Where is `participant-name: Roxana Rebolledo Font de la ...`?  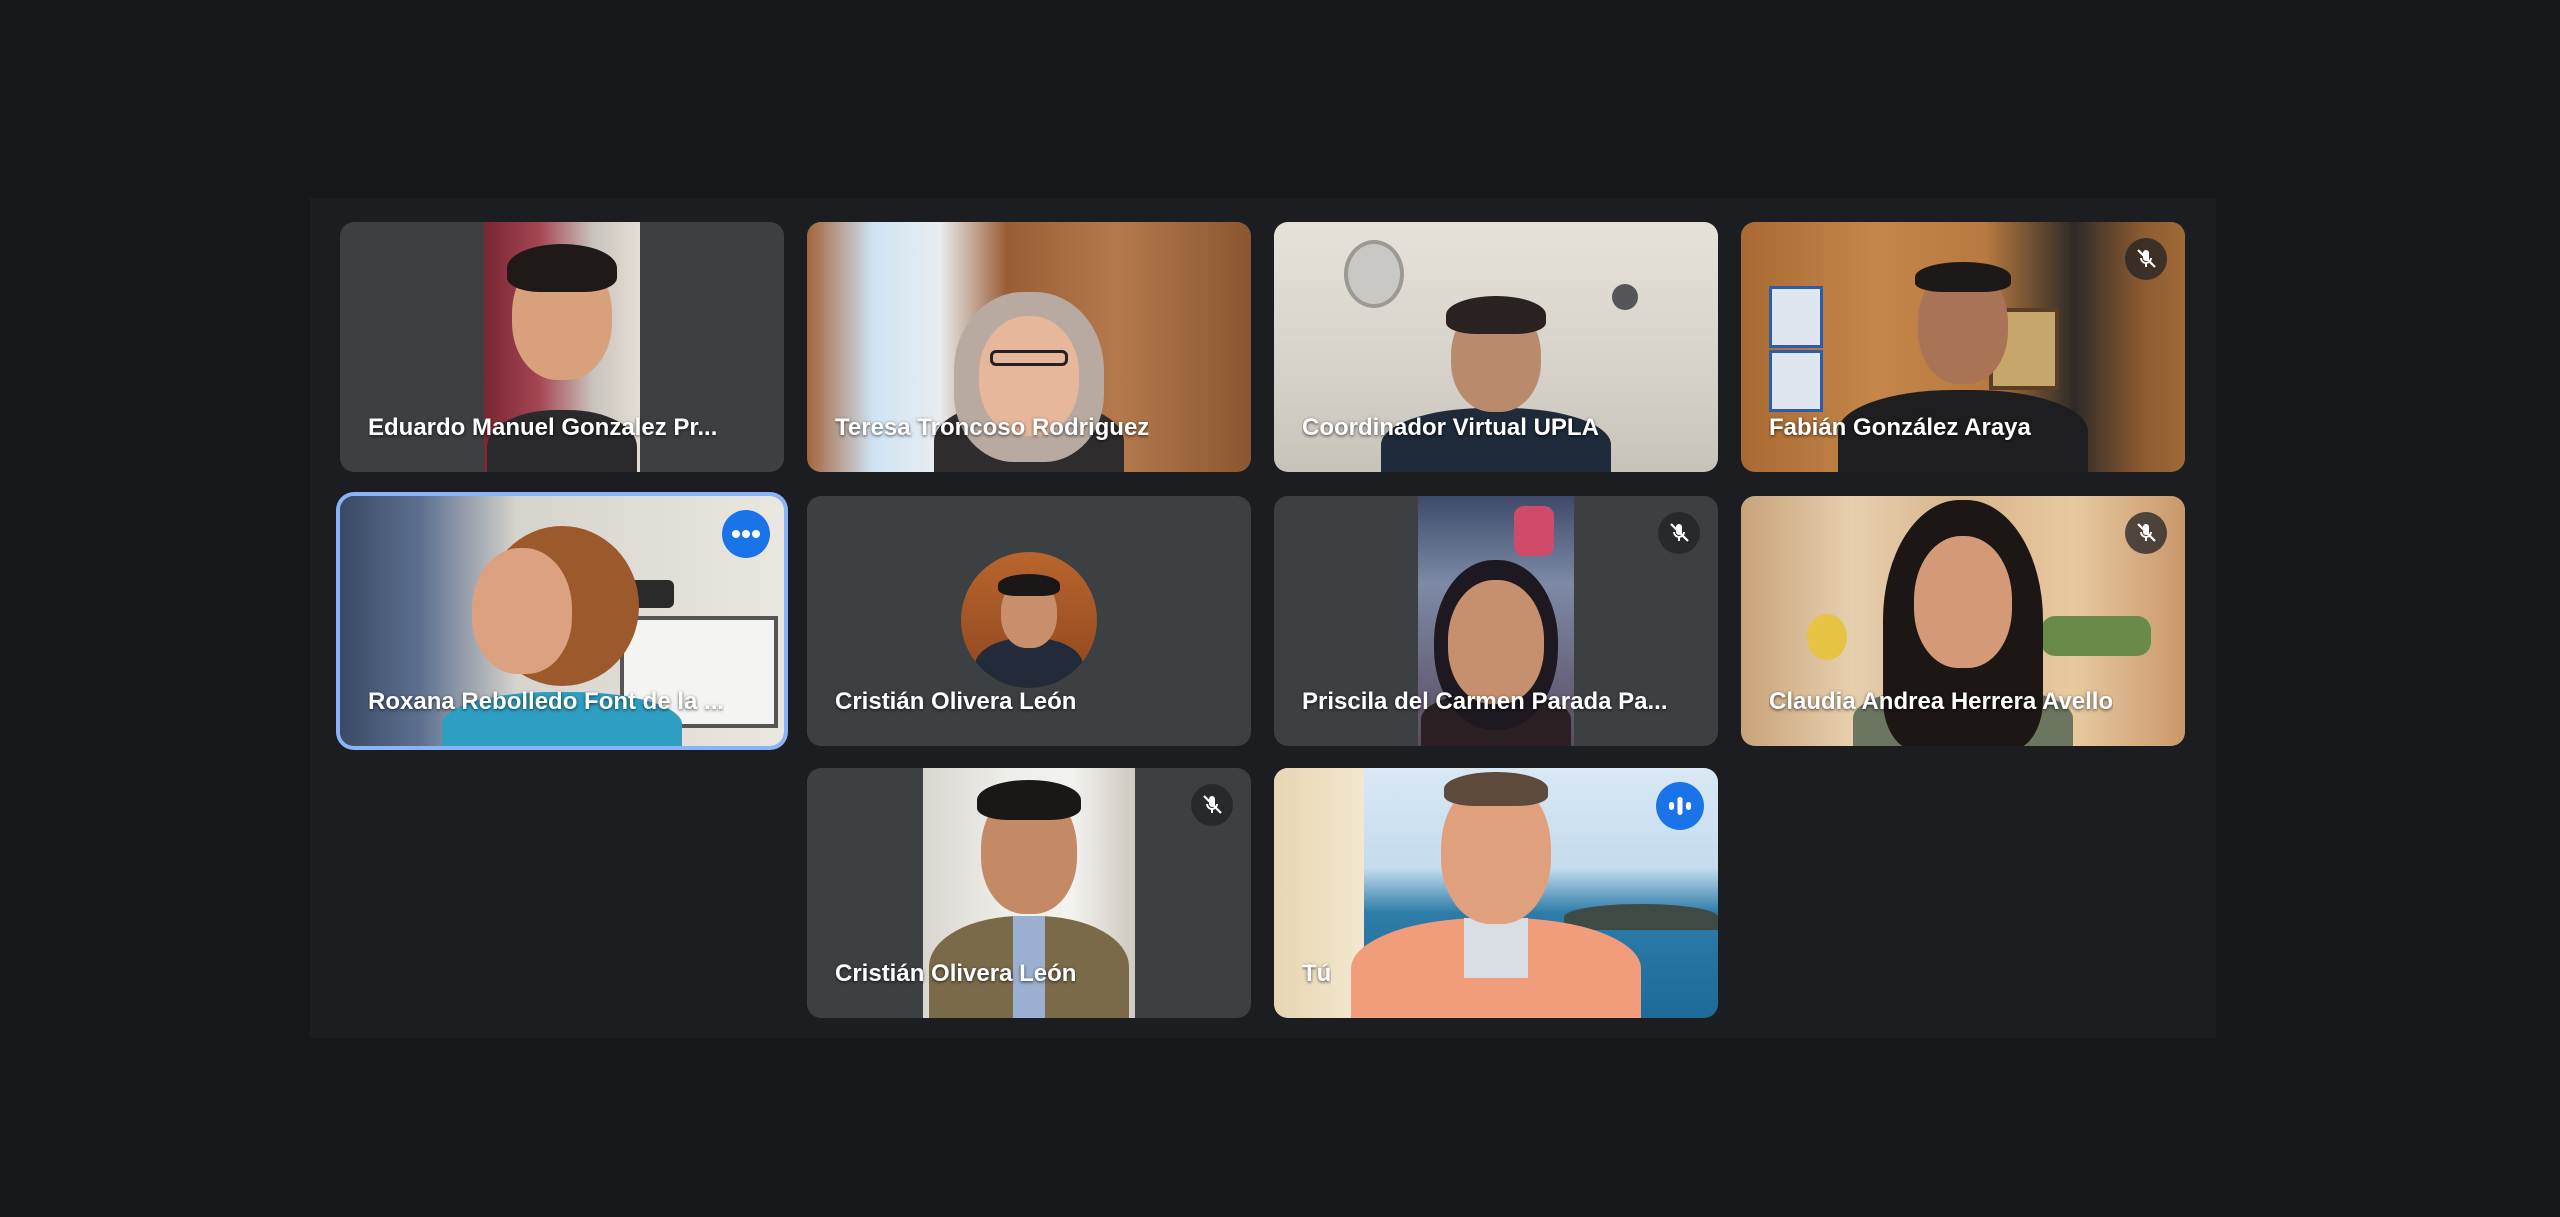 participant-name: Roxana Rebolledo Font de la ... is located at coordinates (546, 701).